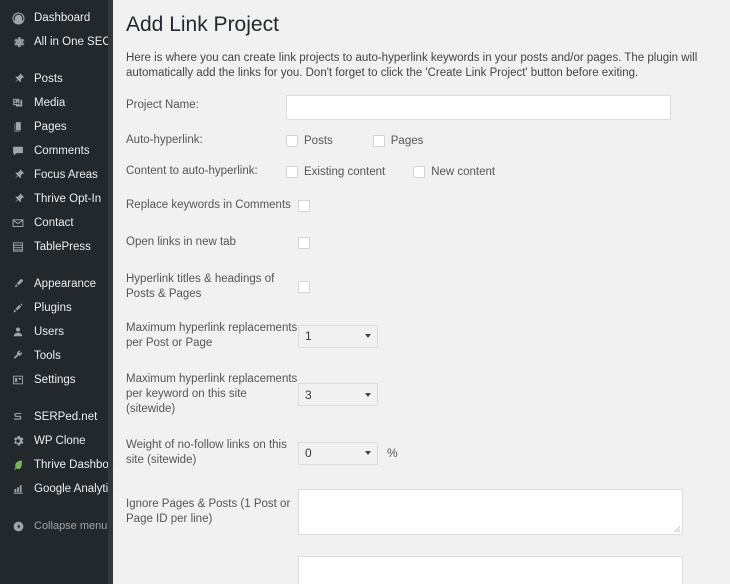 The image size is (730, 584). I want to click on sidebar-item-label: Google Analytics, so click(77, 489).